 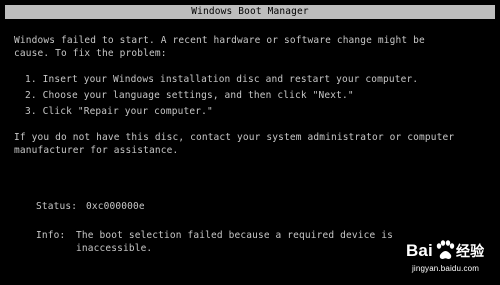 I want to click on baidu-logo: Bai 经验, so click(x=445, y=250).